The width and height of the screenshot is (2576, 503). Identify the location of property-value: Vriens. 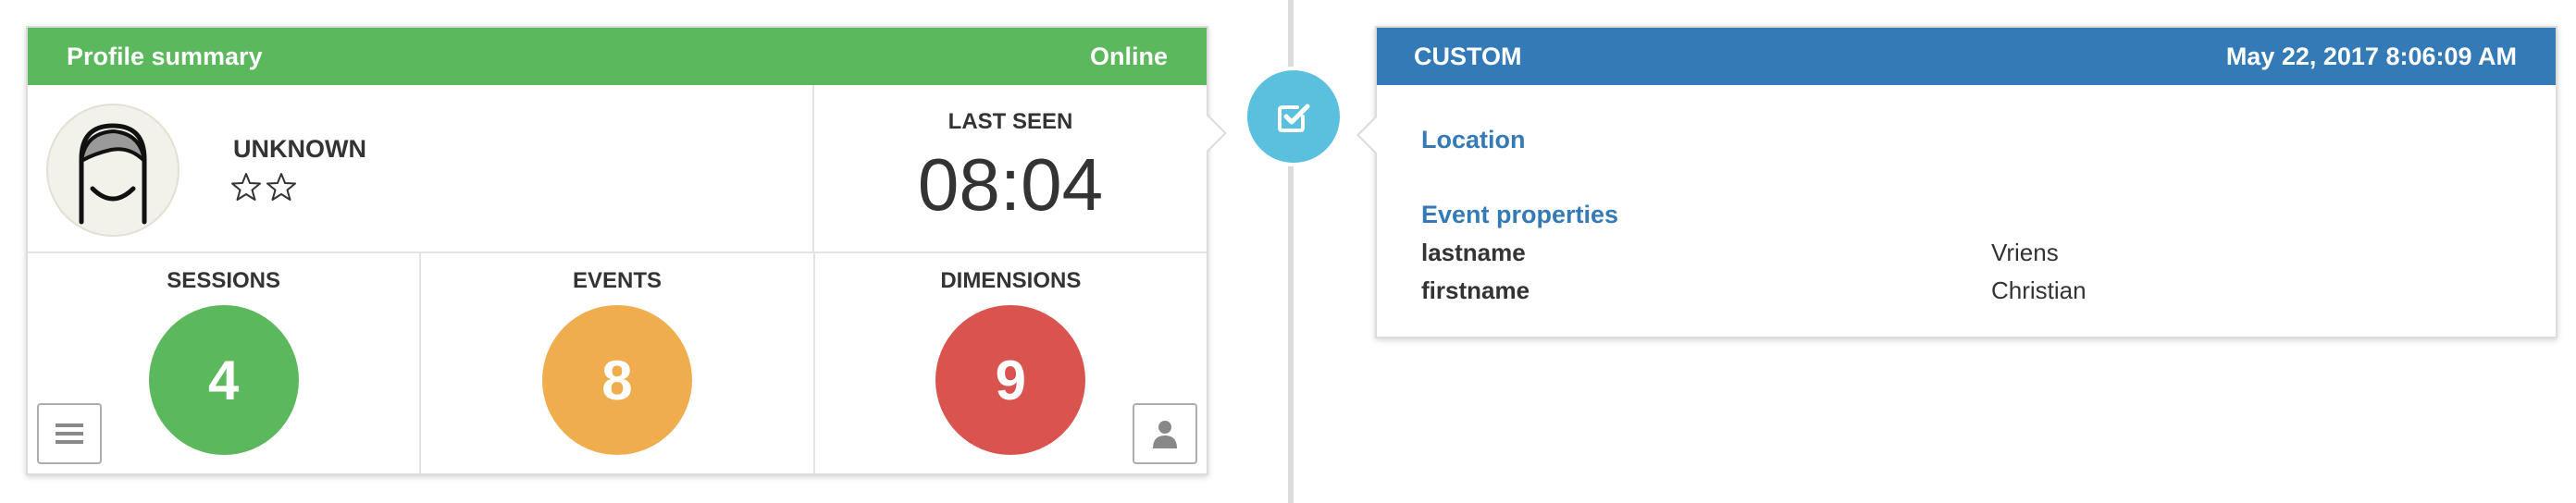
(2025, 252).